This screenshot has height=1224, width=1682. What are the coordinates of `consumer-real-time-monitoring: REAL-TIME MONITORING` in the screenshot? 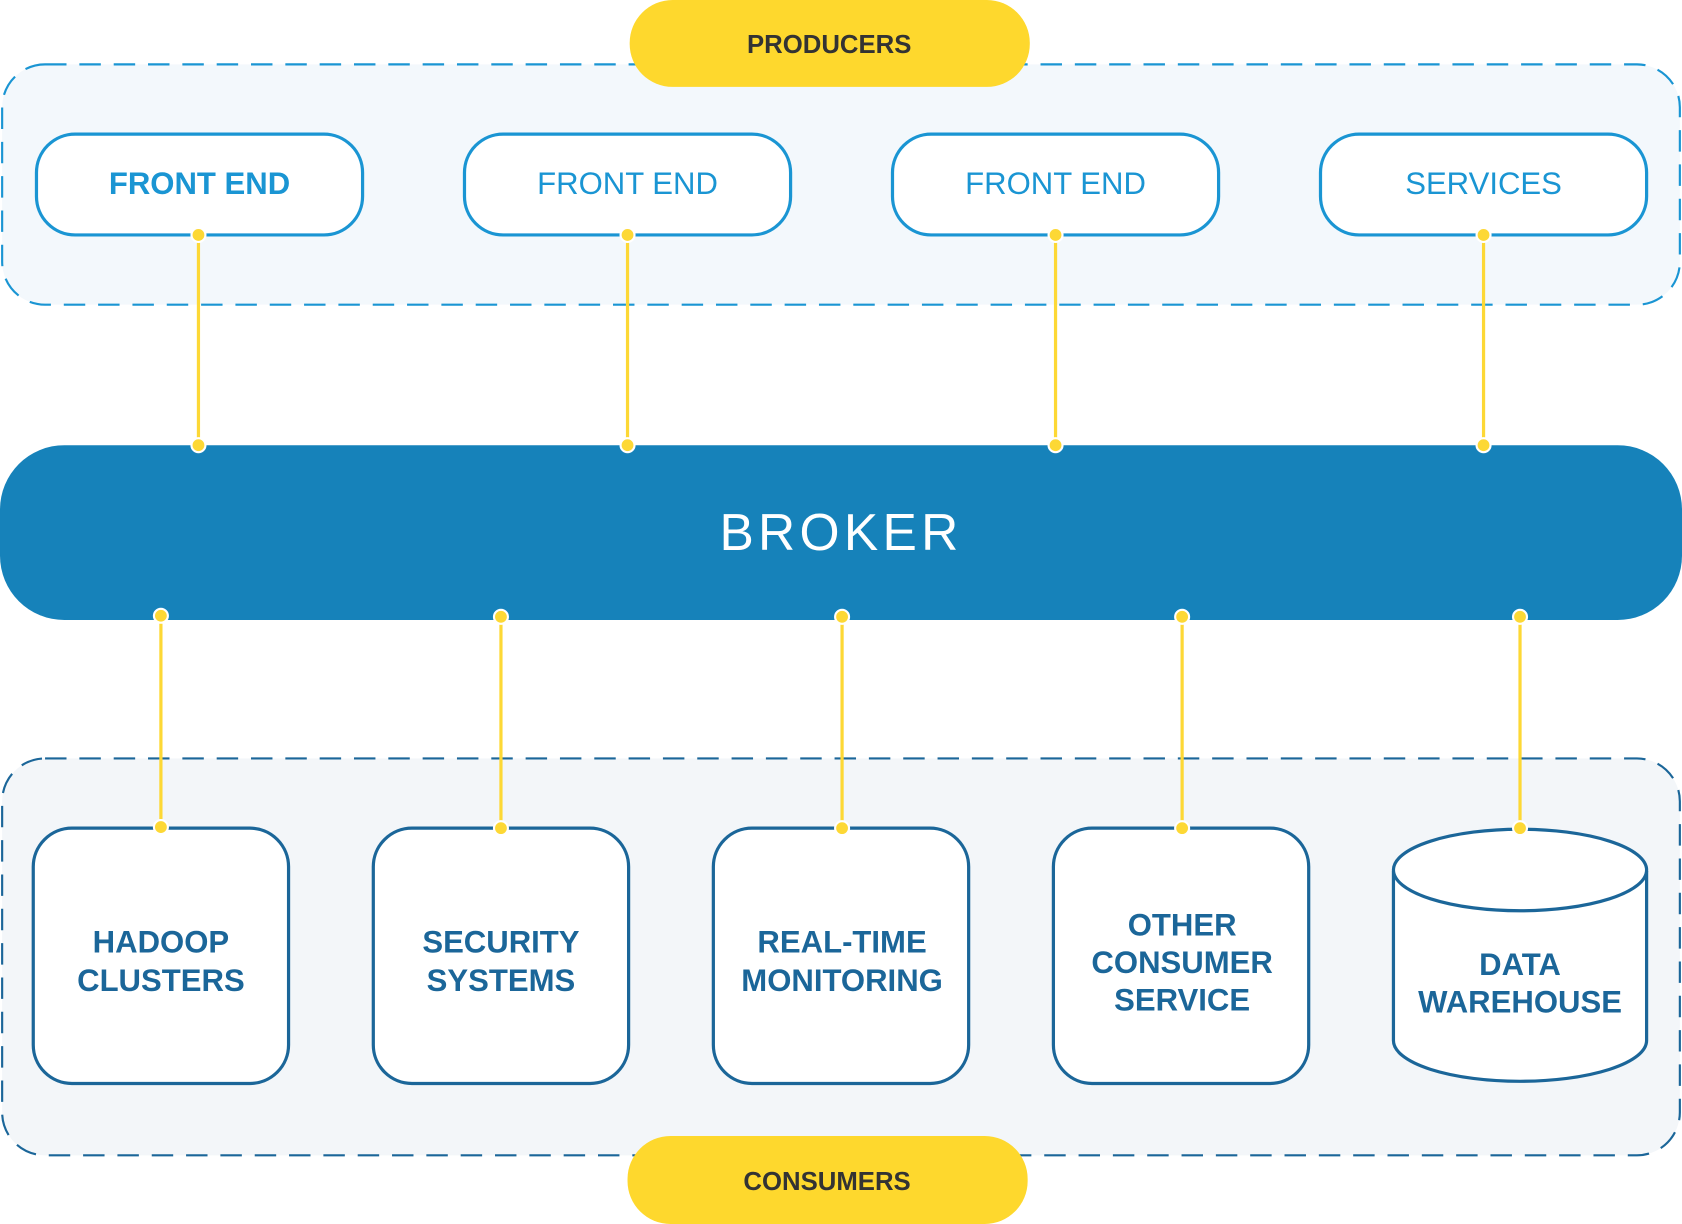 It's located at (841, 956).